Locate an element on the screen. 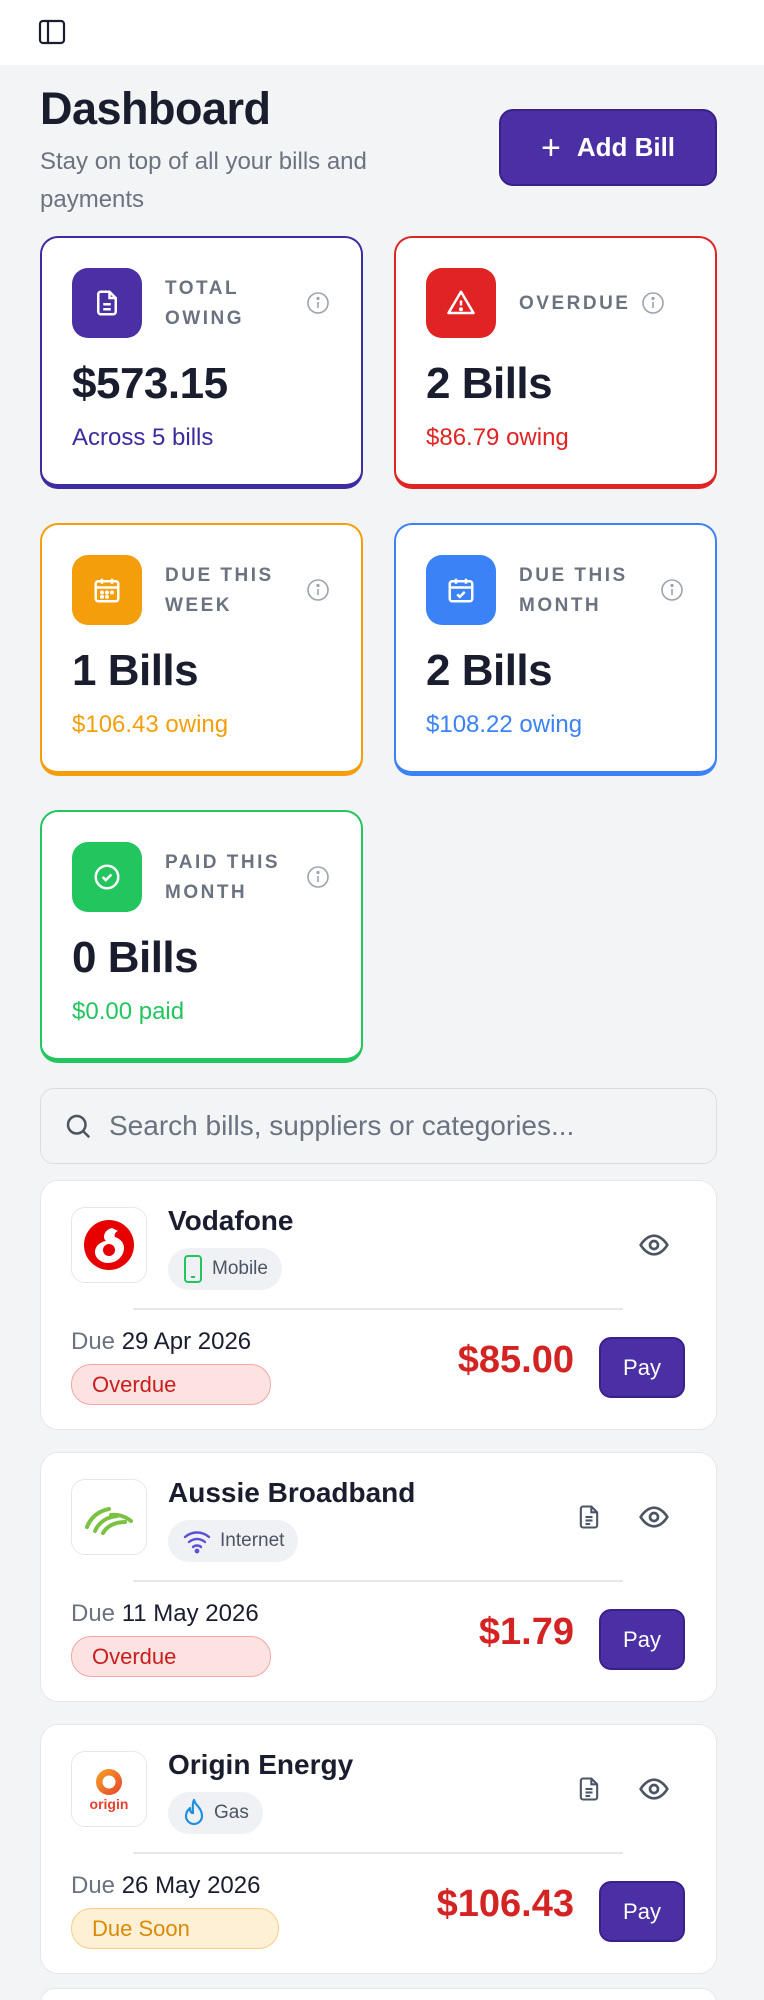 The height and width of the screenshot is (2000, 764). stat-sub: $0.00 paid is located at coordinates (128, 1011).